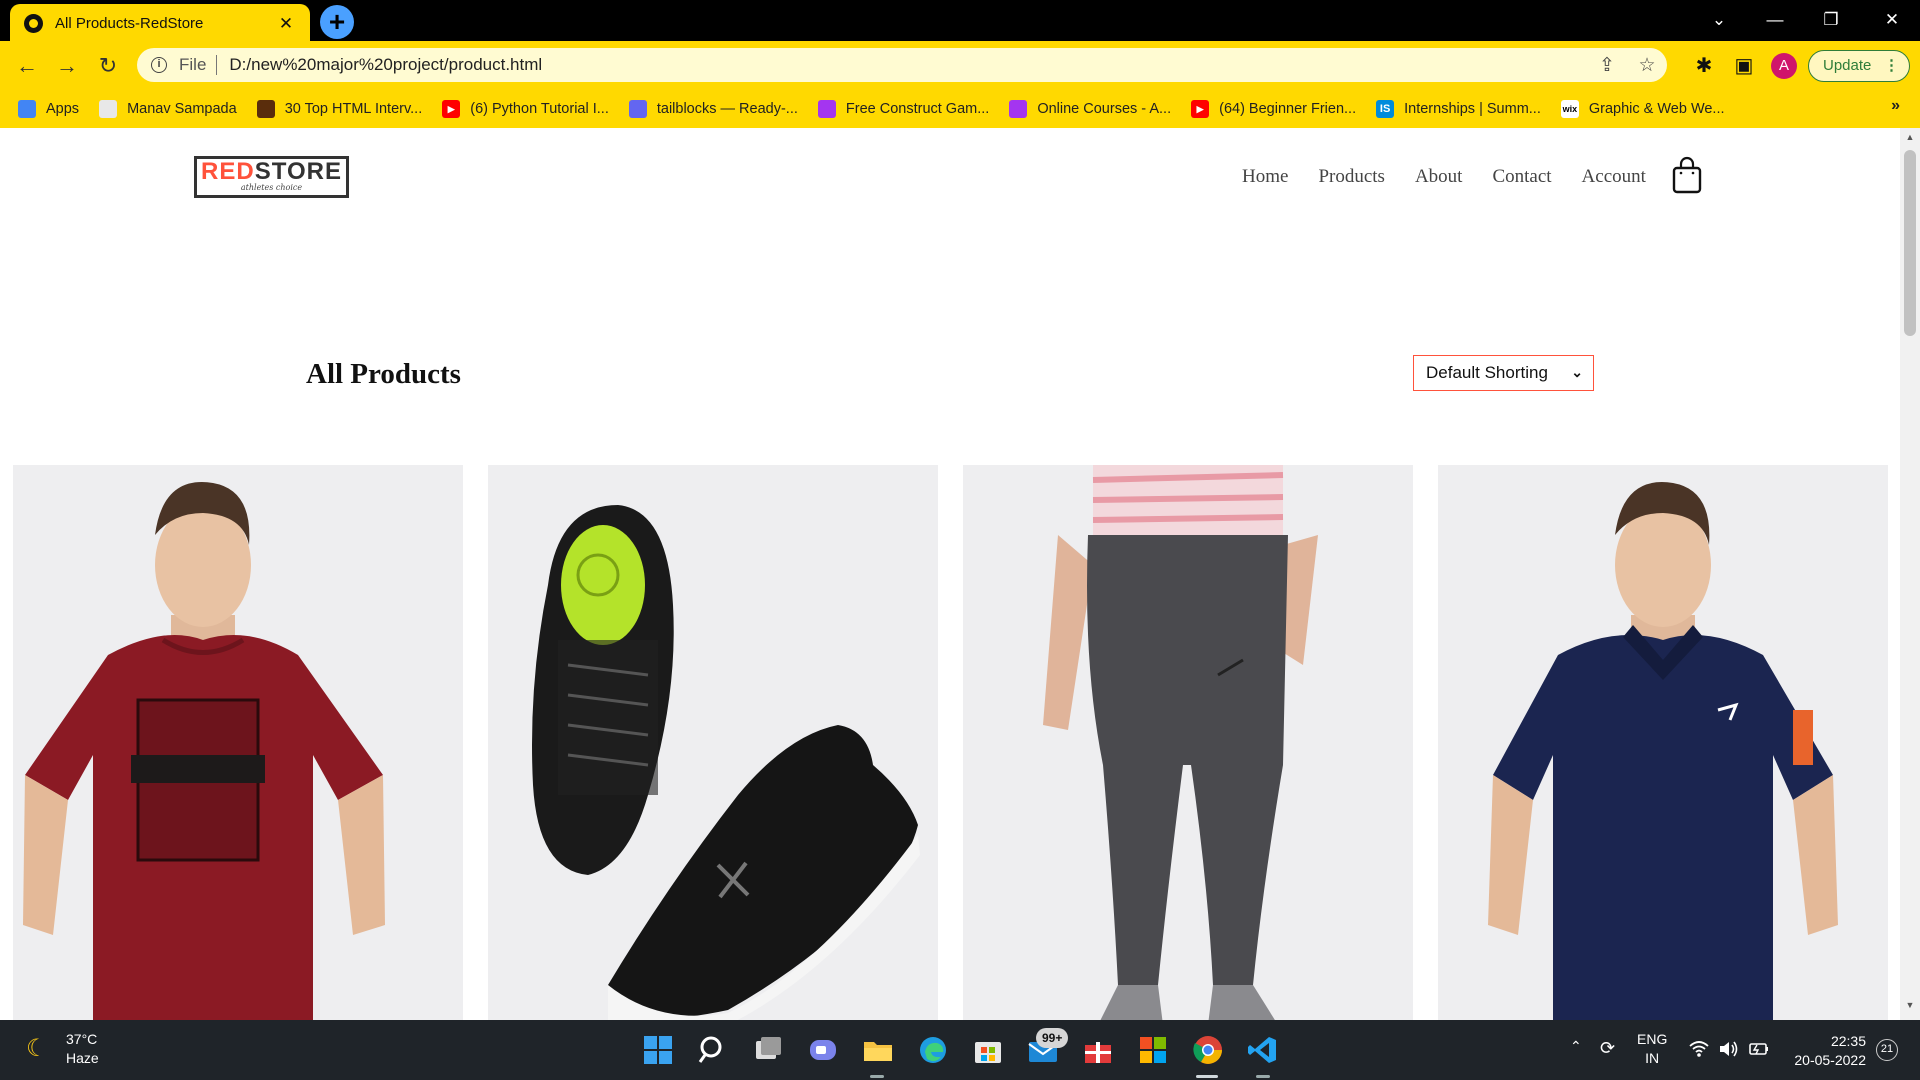  I want to click on wix-icon: wix, so click(1569, 108).